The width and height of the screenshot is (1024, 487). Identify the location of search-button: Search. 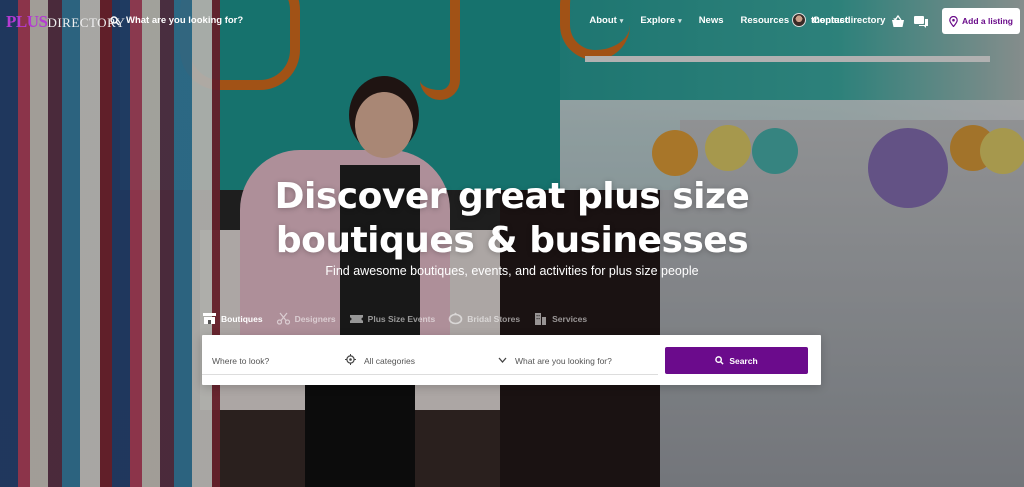
(736, 360).